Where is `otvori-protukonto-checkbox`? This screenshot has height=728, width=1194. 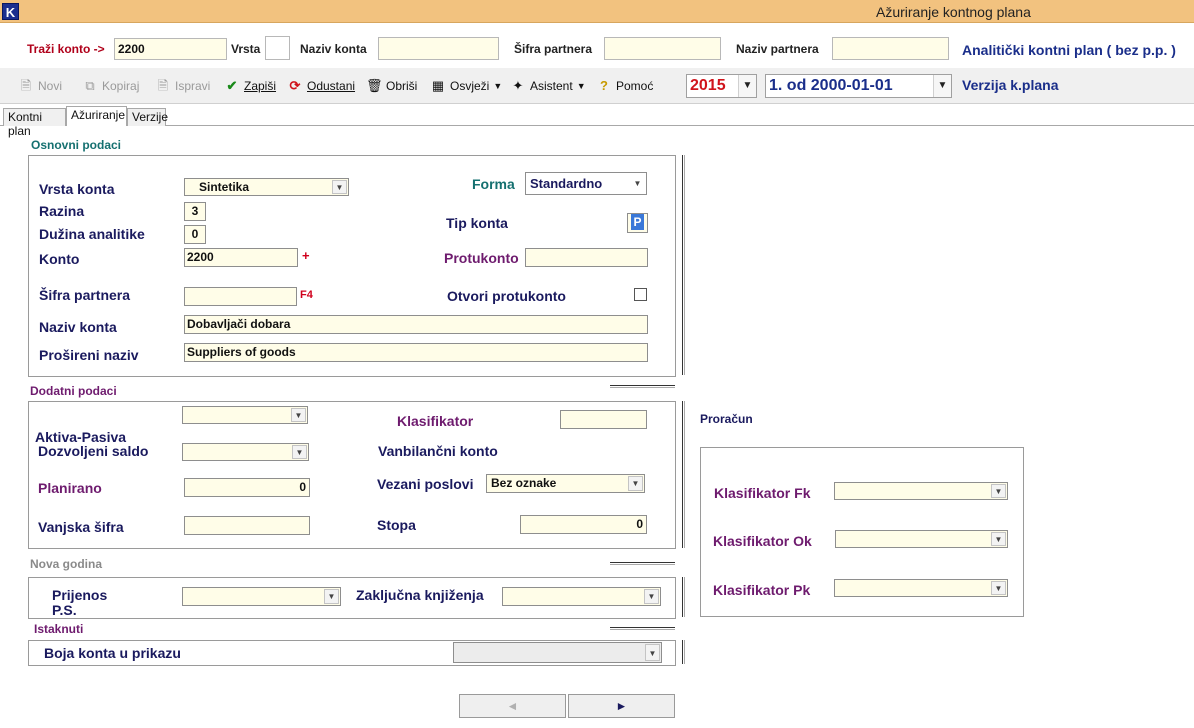 otvori-protukonto-checkbox is located at coordinates (640, 294).